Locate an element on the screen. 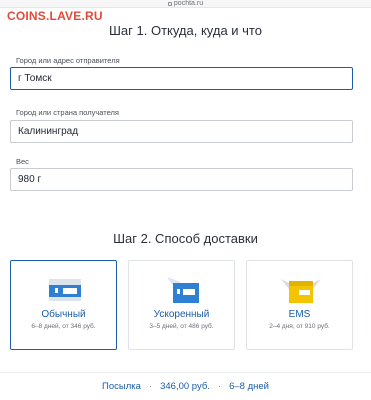 Image resolution: width=371 pixels, height=400 pixels. weight-label: Вес is located at coordinates (22, 161).